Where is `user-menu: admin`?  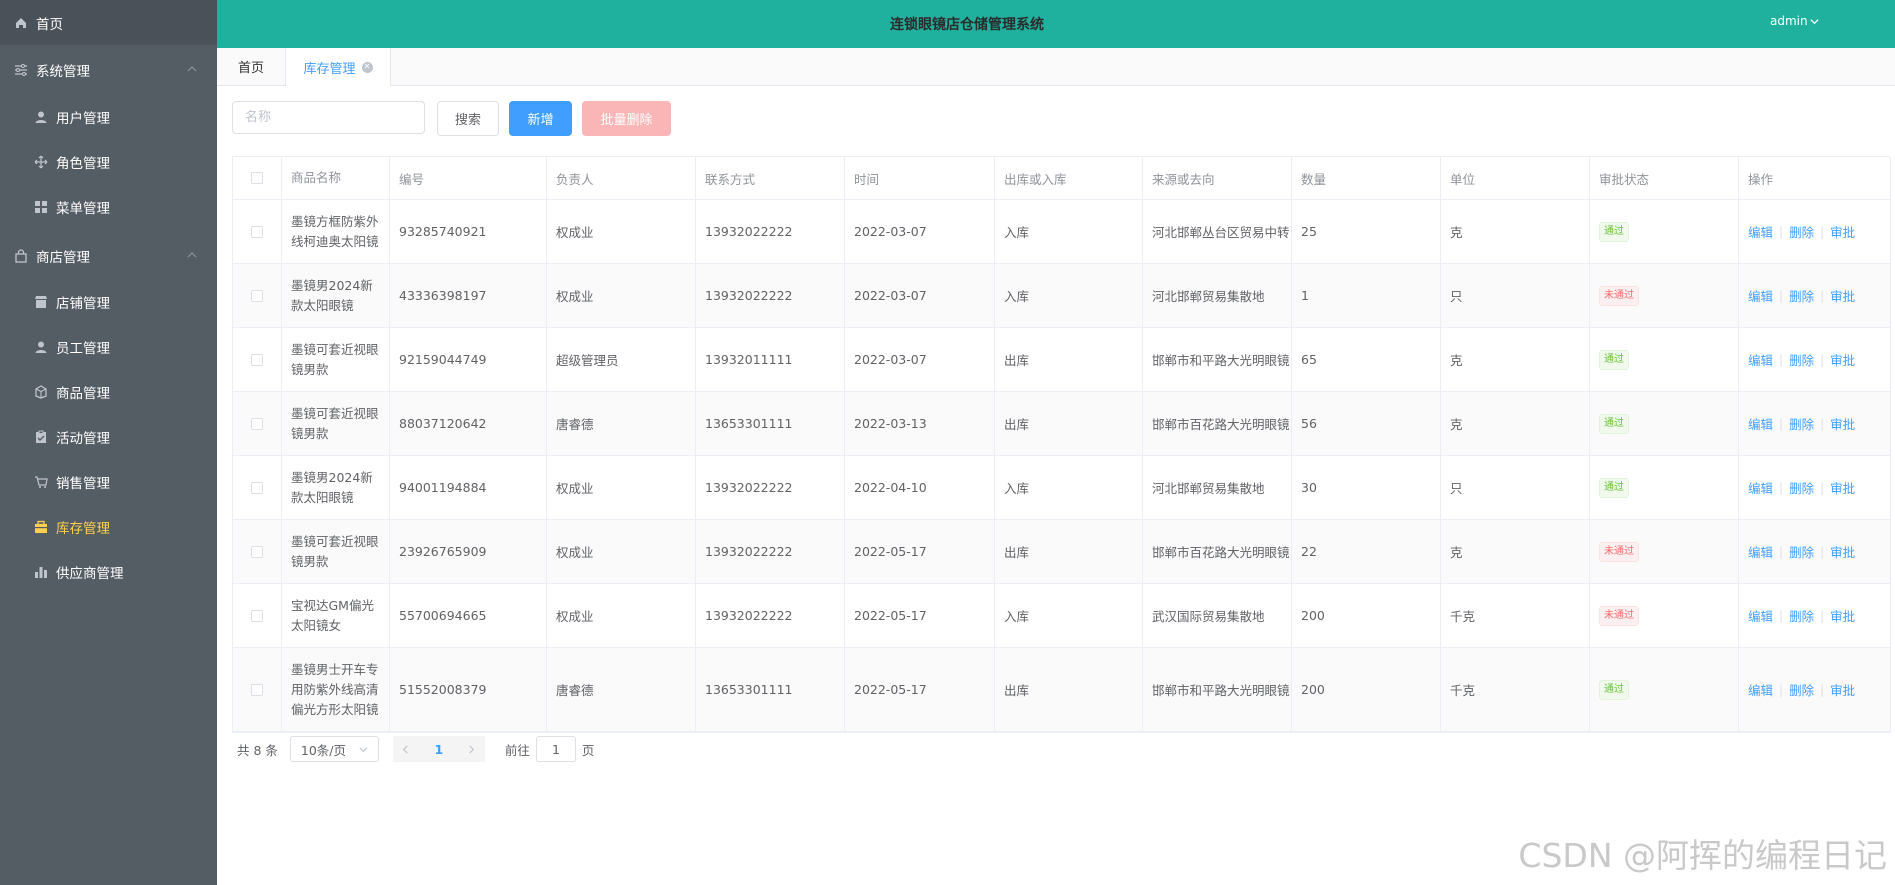
user-menu: admin is located at coordinates (1794, 21).